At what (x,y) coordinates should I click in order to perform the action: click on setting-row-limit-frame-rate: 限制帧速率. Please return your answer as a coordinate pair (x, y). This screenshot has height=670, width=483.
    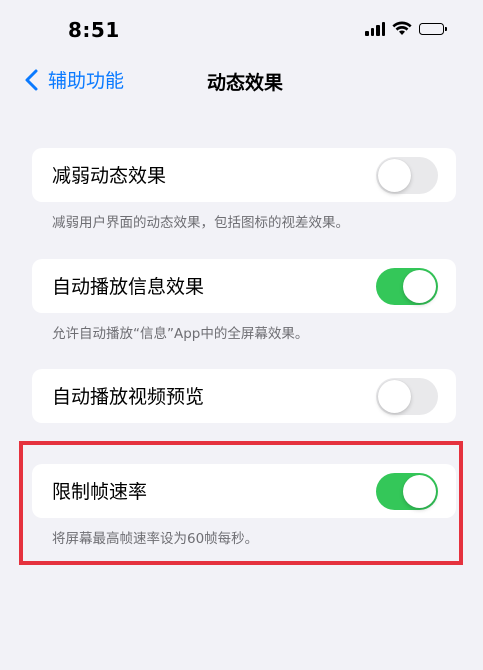
    Looking at the image, I should click on (244, 491).